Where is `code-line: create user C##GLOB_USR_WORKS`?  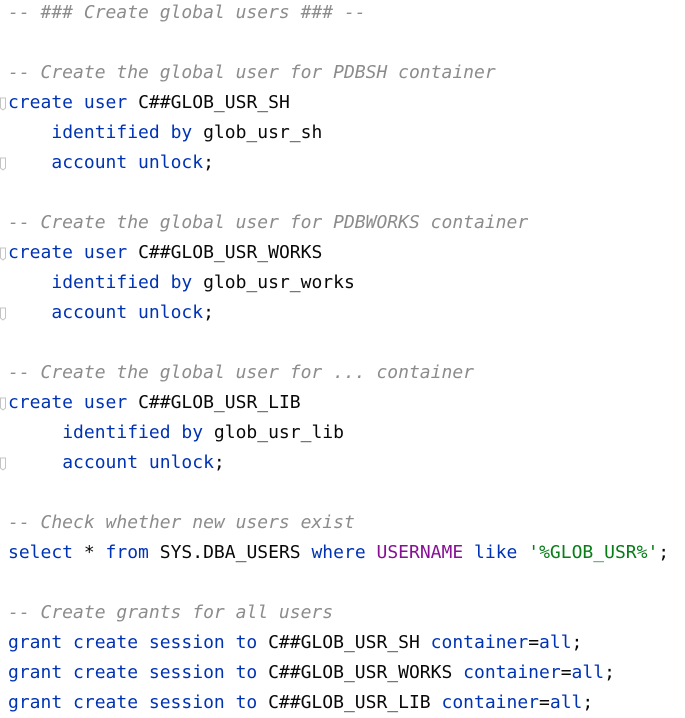
code-line: create user C##GLOB_USR_WORKS is located at coordinates (165, 253).